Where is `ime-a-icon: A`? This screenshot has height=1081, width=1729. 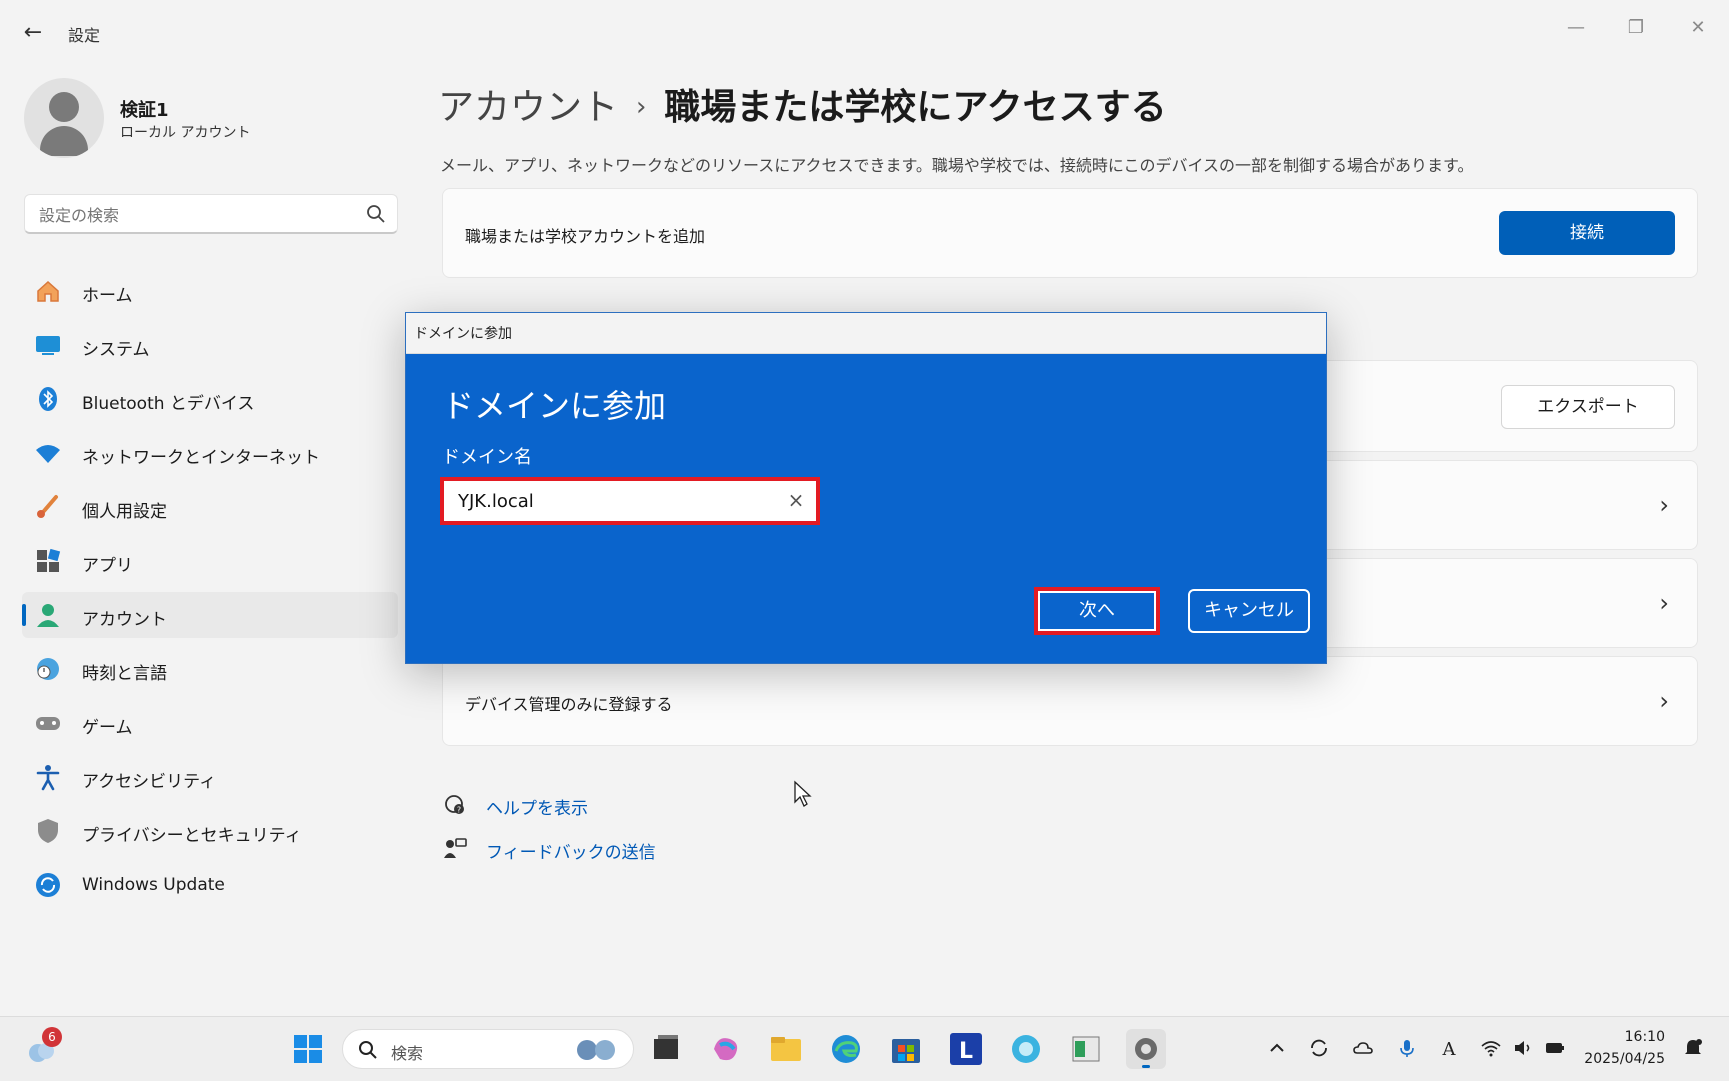
ime-a-icon: A is located at coordinates (1449, 1048).